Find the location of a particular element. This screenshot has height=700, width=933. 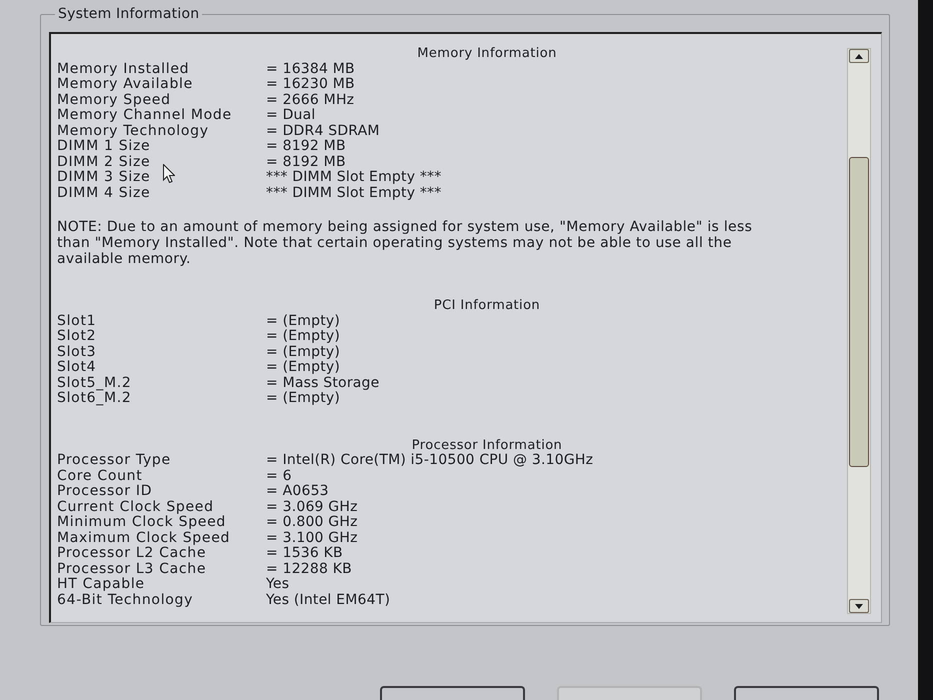

field-value: Yes (Intel EM64T) is located at coordinates (328, 600).